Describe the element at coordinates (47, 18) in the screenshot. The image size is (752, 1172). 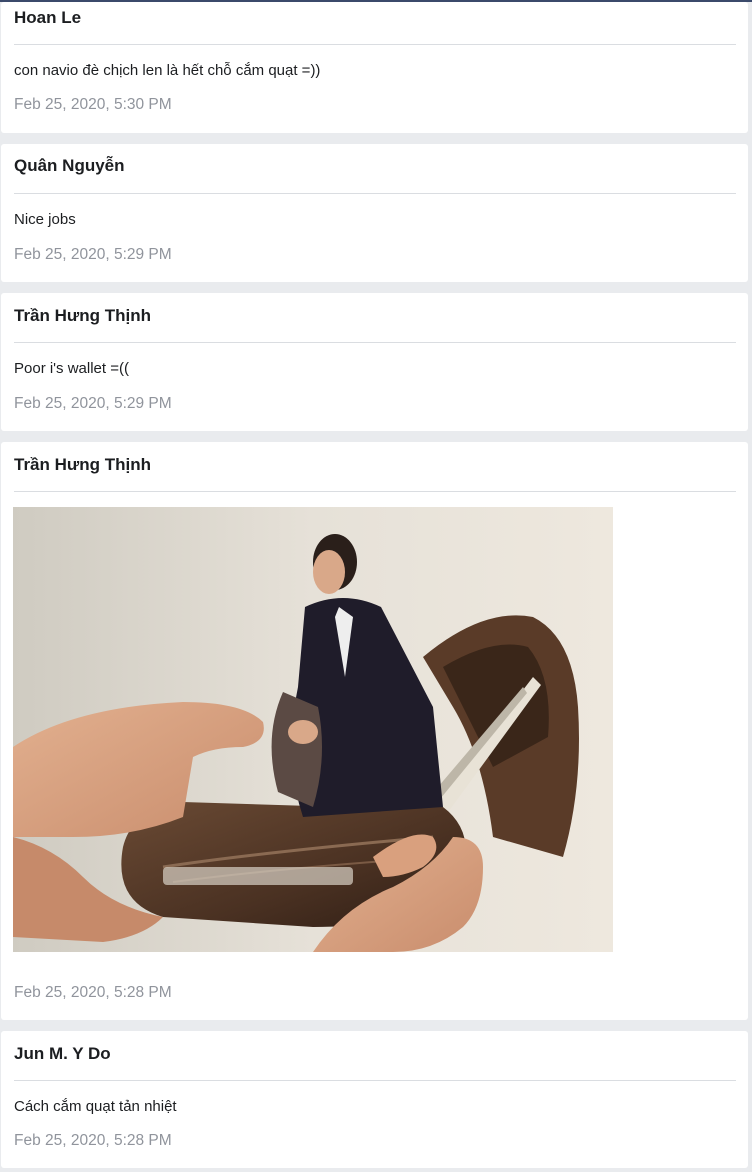
I see `comment-author: Hoan Le` at that location.